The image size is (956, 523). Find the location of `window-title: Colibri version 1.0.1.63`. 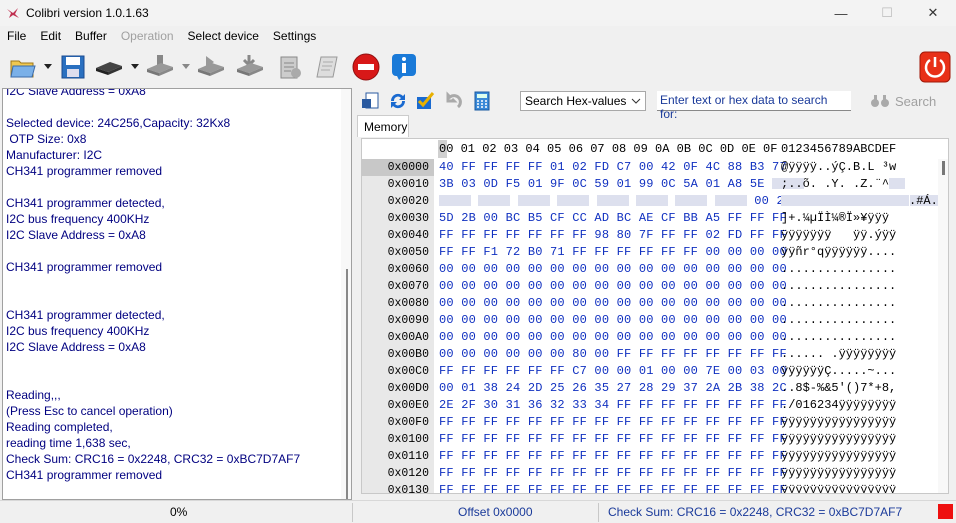

window-title: Colibri version 1.0.1.63 is located at coordinates (87, 13).